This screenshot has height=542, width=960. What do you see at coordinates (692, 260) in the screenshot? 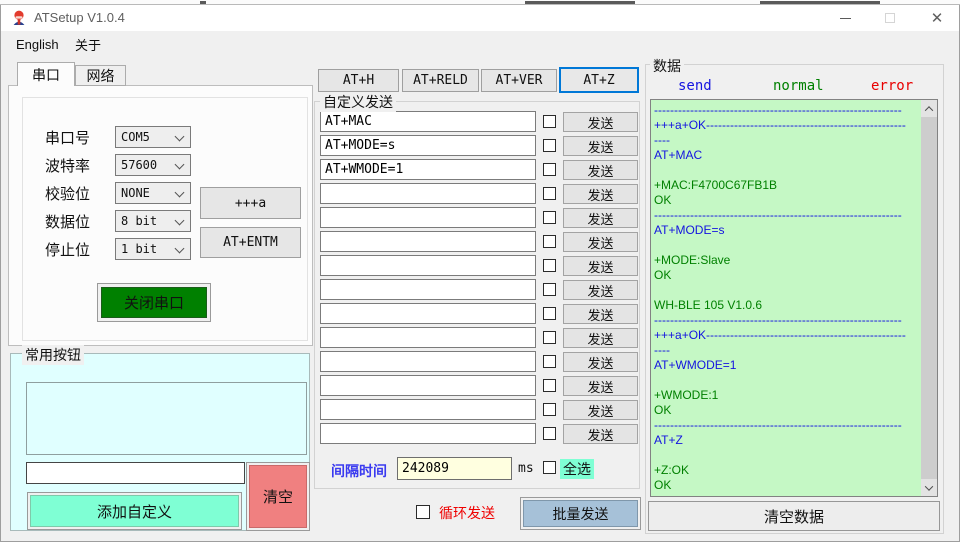
I see `log-line: +MODE:Slave` at bounding box center [692, 260].